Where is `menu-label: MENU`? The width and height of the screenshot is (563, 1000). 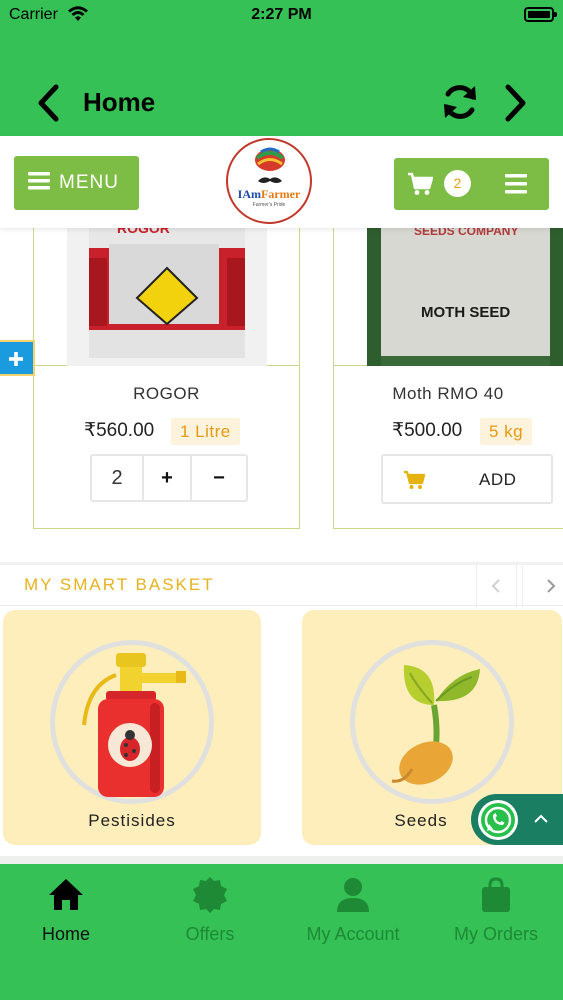 menu-label: MENU is located at coordinates (89, 182).